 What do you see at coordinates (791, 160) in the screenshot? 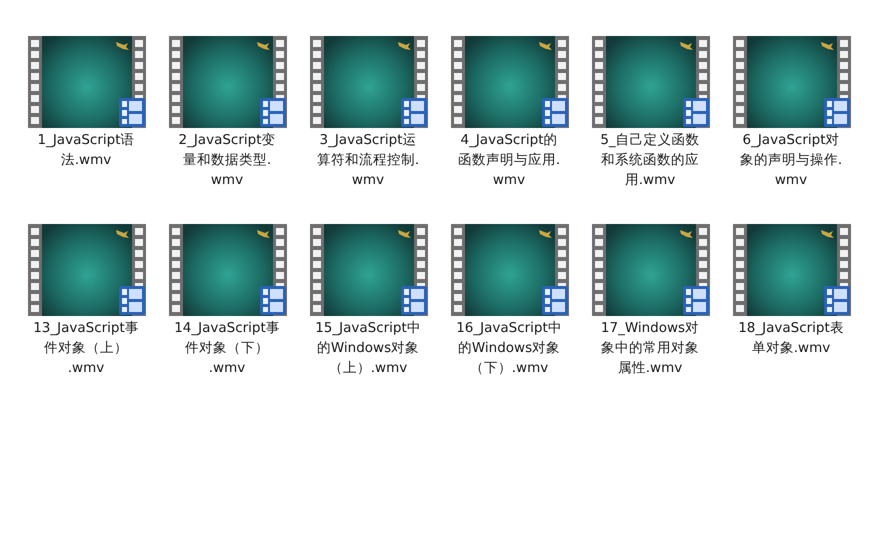
I see `file-name: 6_JavaScript对 象的声明与操作. wmv` at bounding box center [791, 160].